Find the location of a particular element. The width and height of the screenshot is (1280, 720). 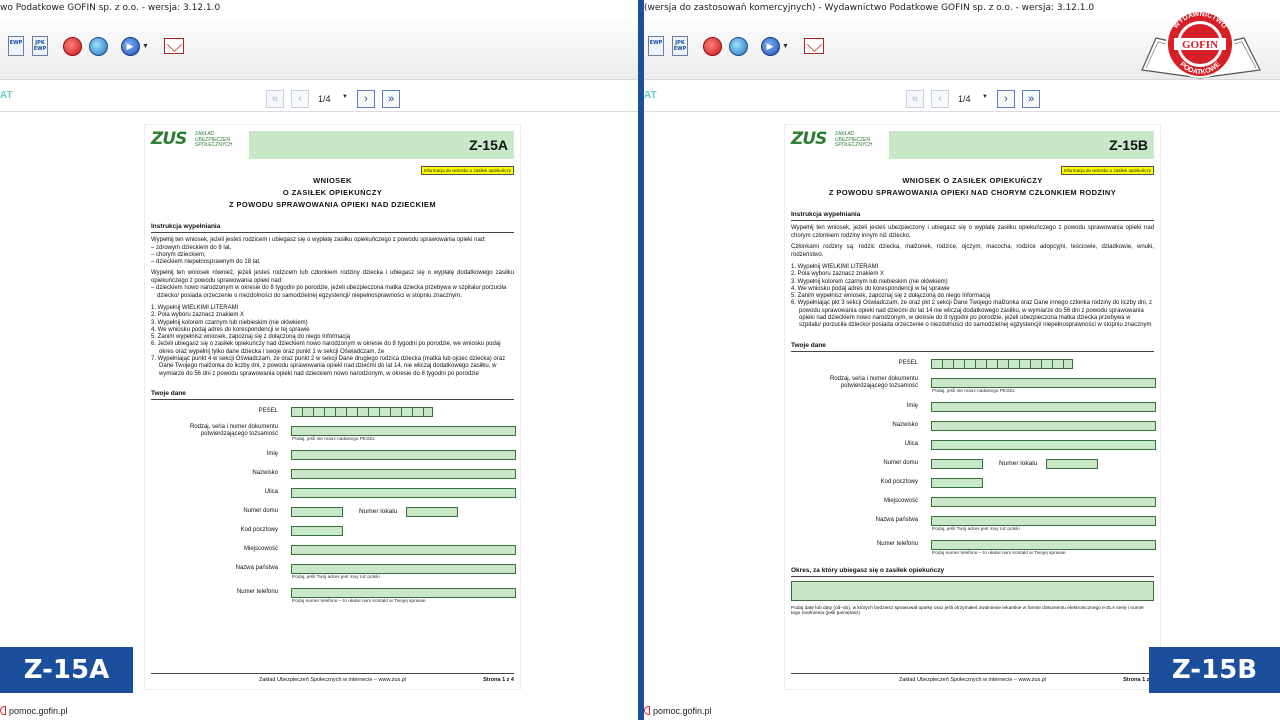

form-badge: Z-15A is located at coordinates (66, 670).